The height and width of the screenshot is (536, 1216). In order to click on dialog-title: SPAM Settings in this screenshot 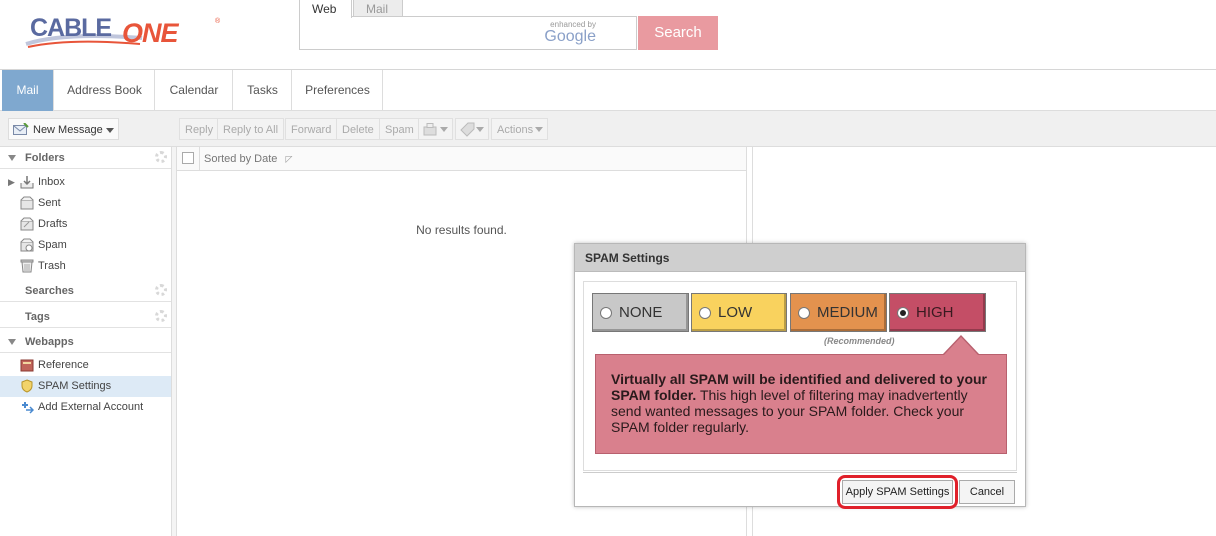, I will do `click(800, 258)`.